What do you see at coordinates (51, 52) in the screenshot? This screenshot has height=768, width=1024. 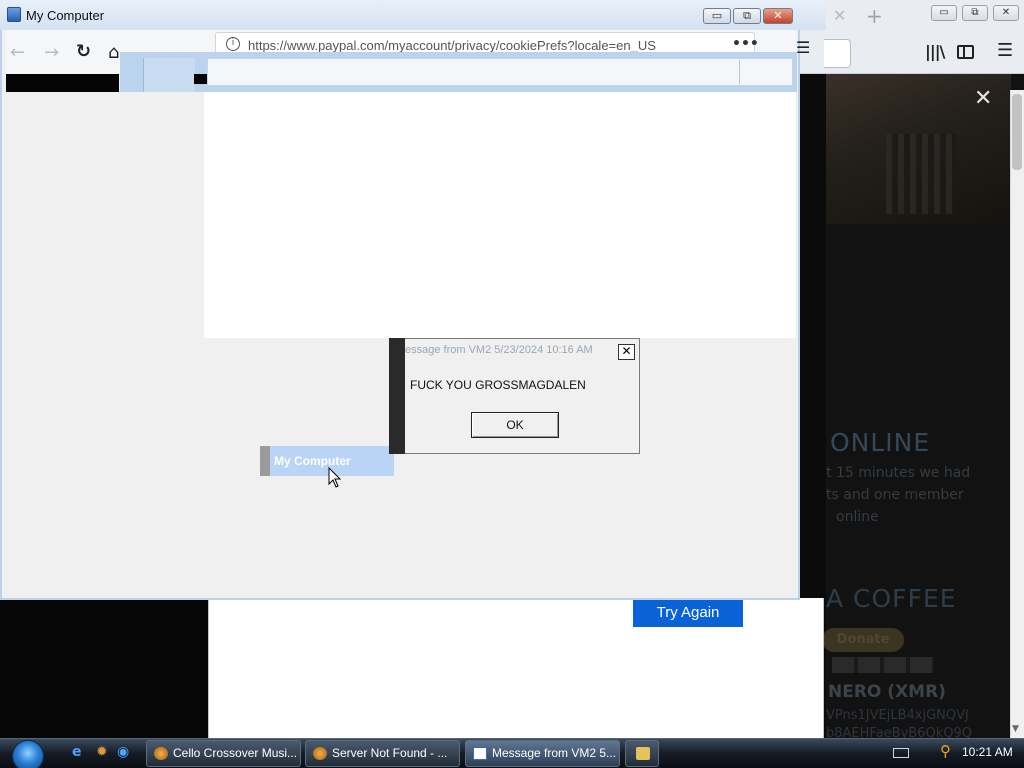 I see `forward-arrow-icon: →` at bounding box center [51, 52].